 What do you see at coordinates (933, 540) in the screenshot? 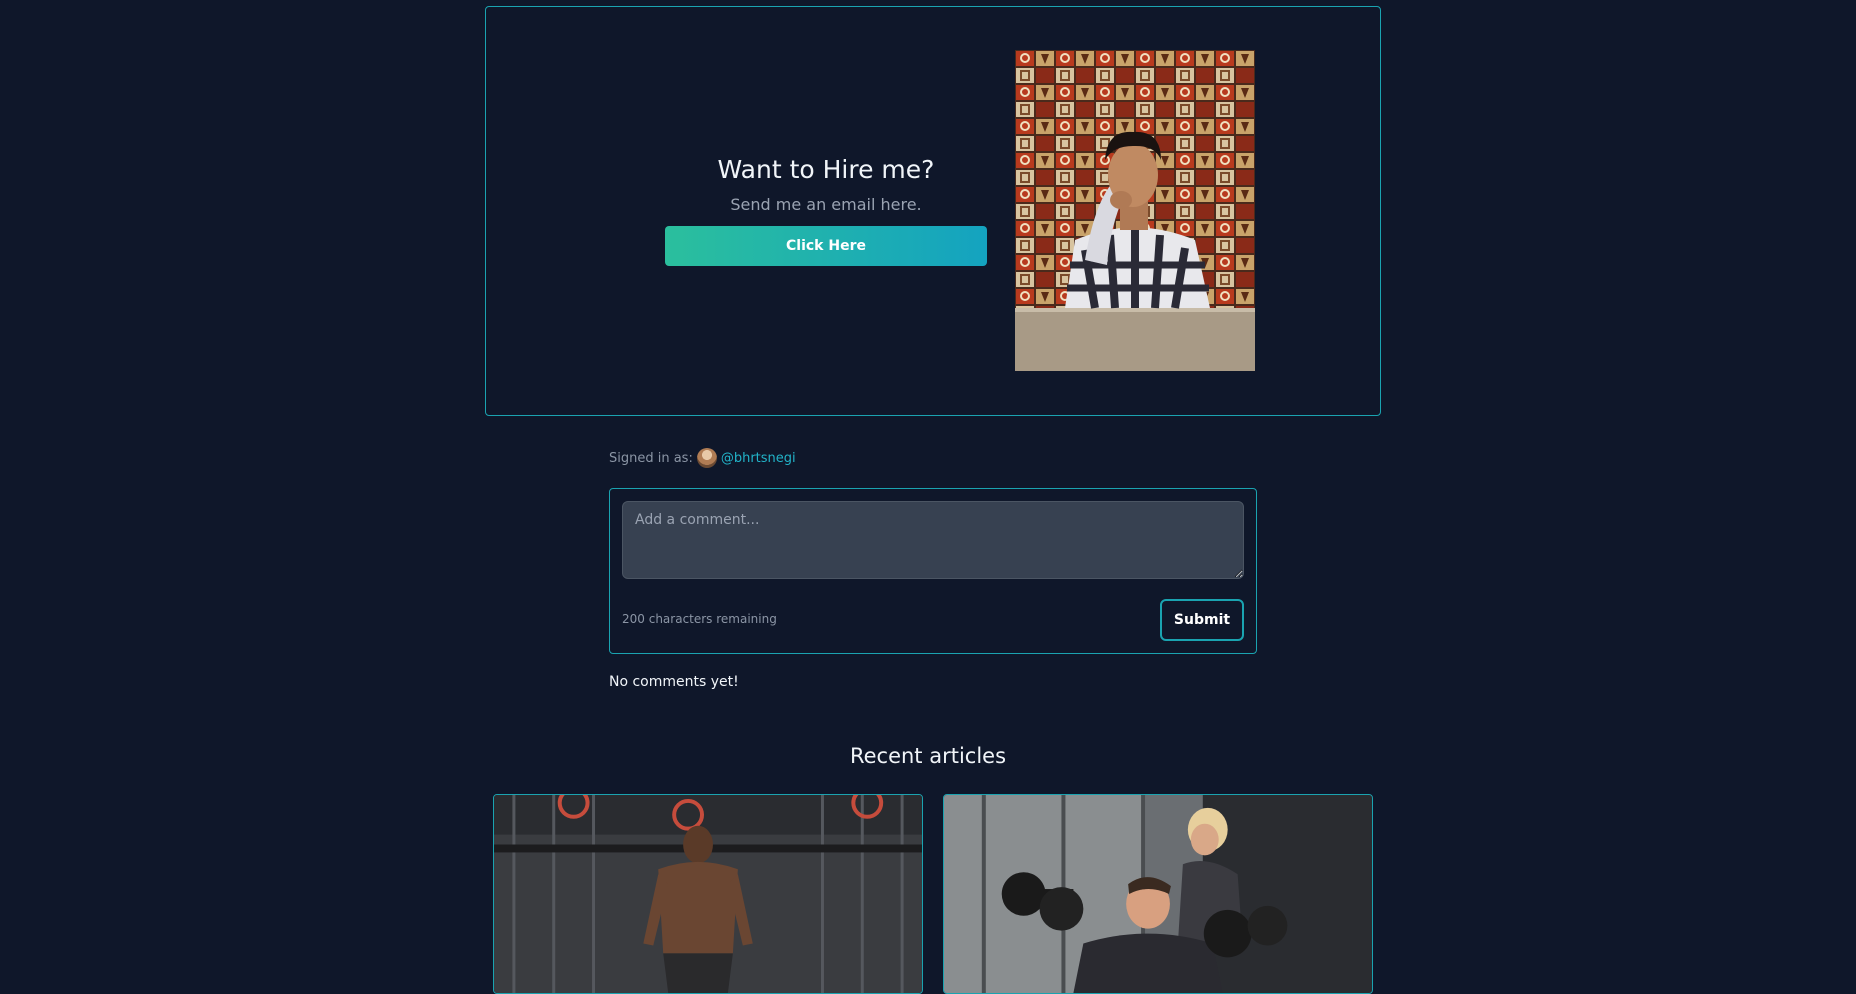
I see `comment-input` at bounding box center [933, 540].